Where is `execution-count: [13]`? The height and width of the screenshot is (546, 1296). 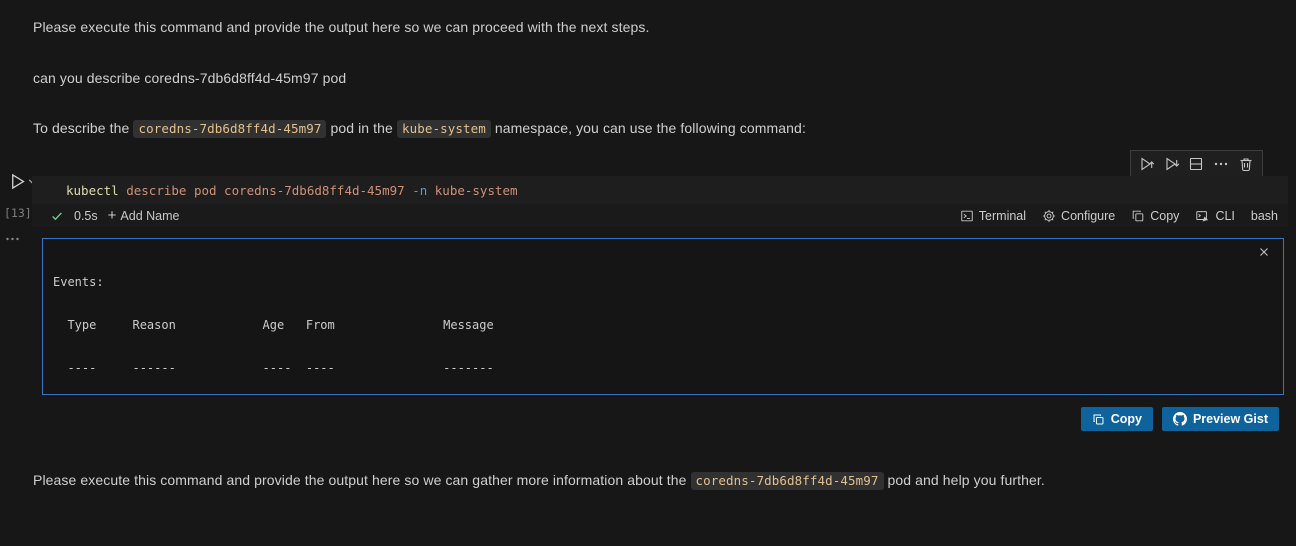
execution-count: [13] is located at coordinates (18, 213).